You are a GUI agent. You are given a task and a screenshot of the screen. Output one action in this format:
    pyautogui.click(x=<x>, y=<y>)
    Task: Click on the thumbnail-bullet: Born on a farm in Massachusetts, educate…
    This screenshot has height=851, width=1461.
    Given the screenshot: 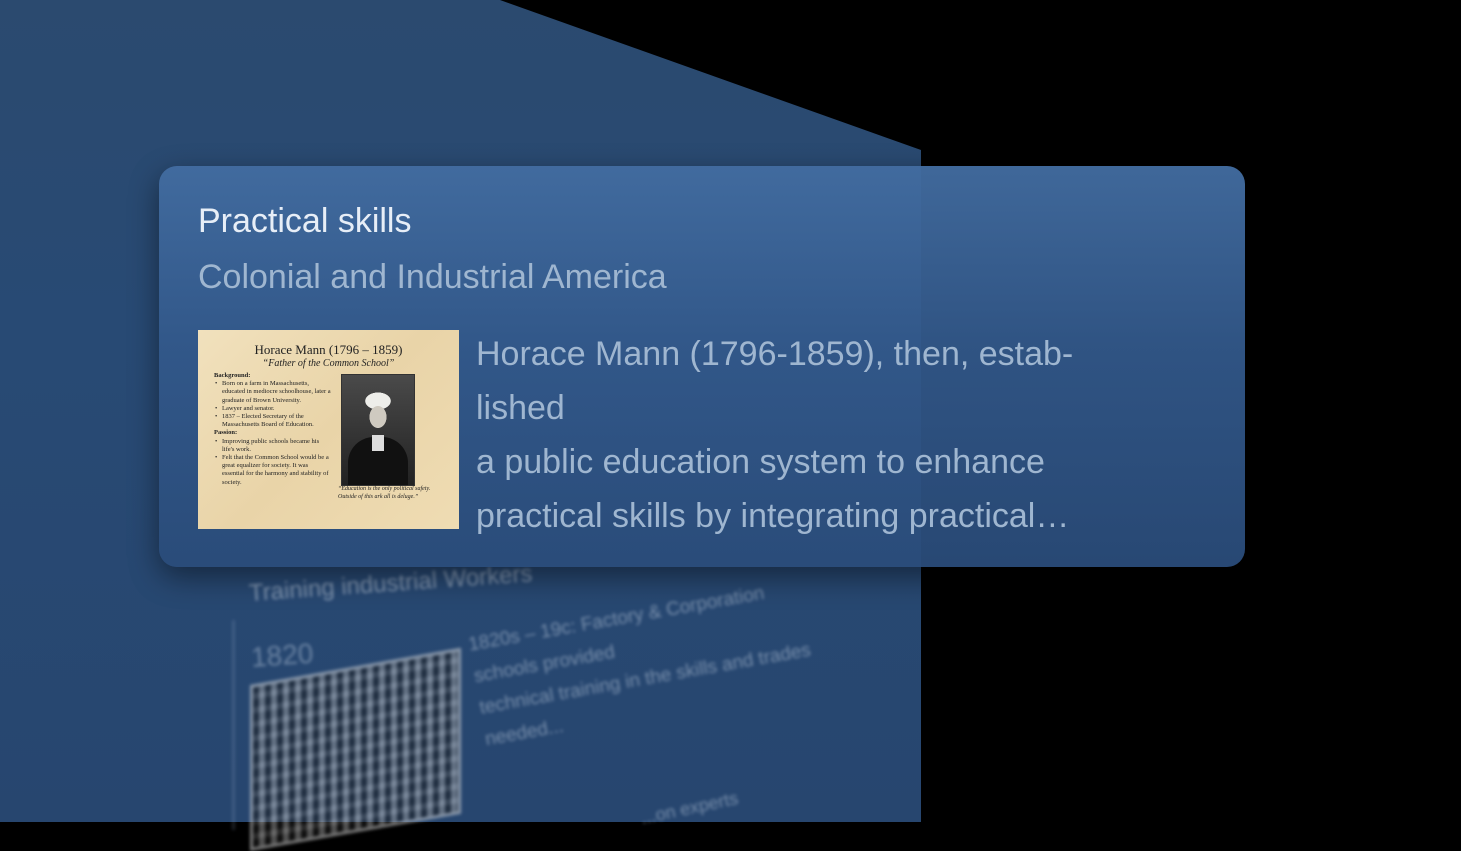 What is the action you would take?
    pyautogui.click(x=273, y=392)
    